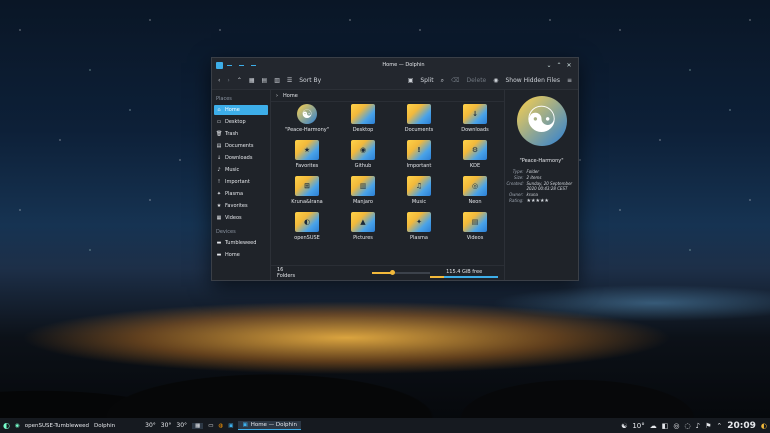 This screenshot has height=433, width=770. I want to click on folder-item: ▲ Pictures, so click(363, 226).